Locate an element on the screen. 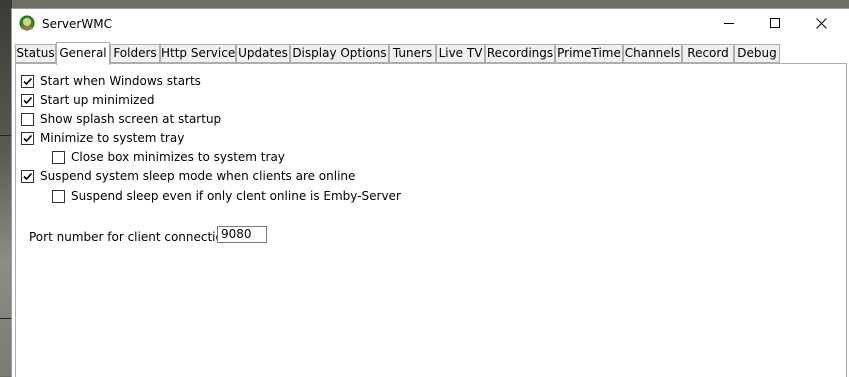  suspend-sleep-checkbox is located at coordinates (27, 176).